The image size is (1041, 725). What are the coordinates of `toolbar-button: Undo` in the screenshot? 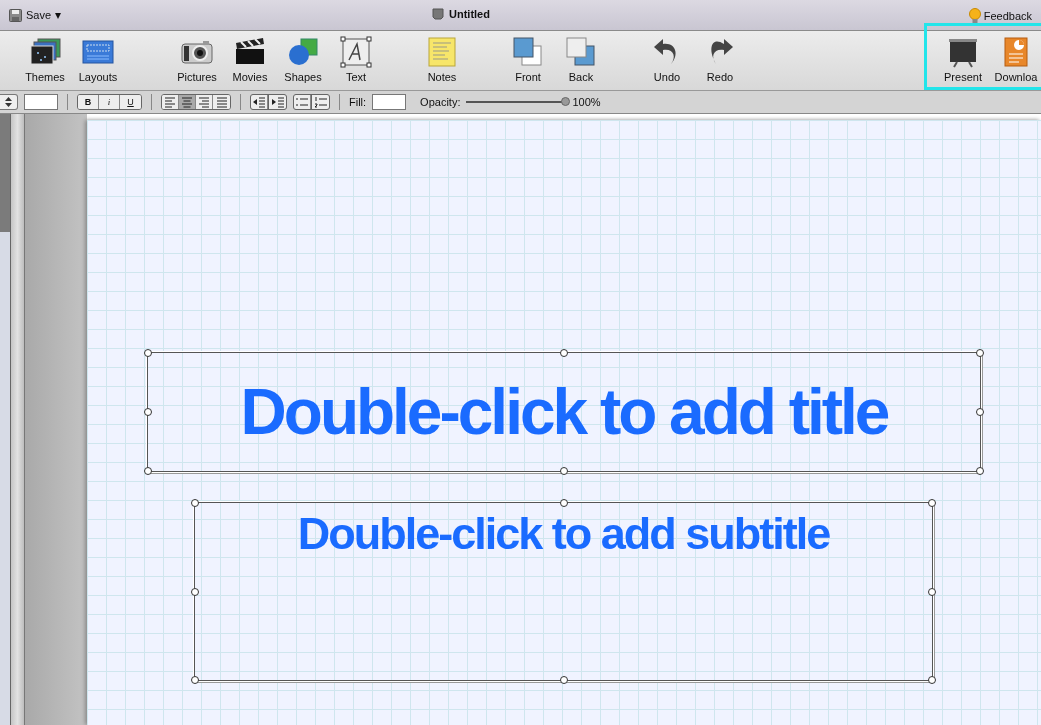 It's located at (667, 57).